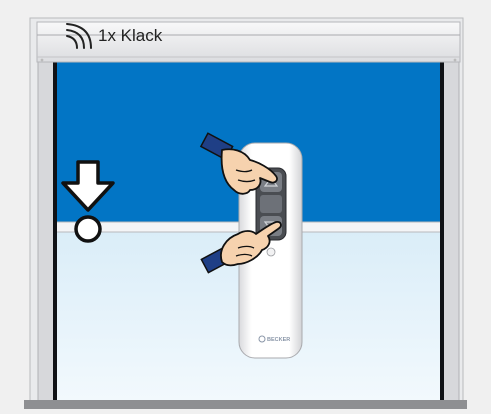 The image size is (491, 414). I want to click on end-position-marker-icon, so click(88, 229).